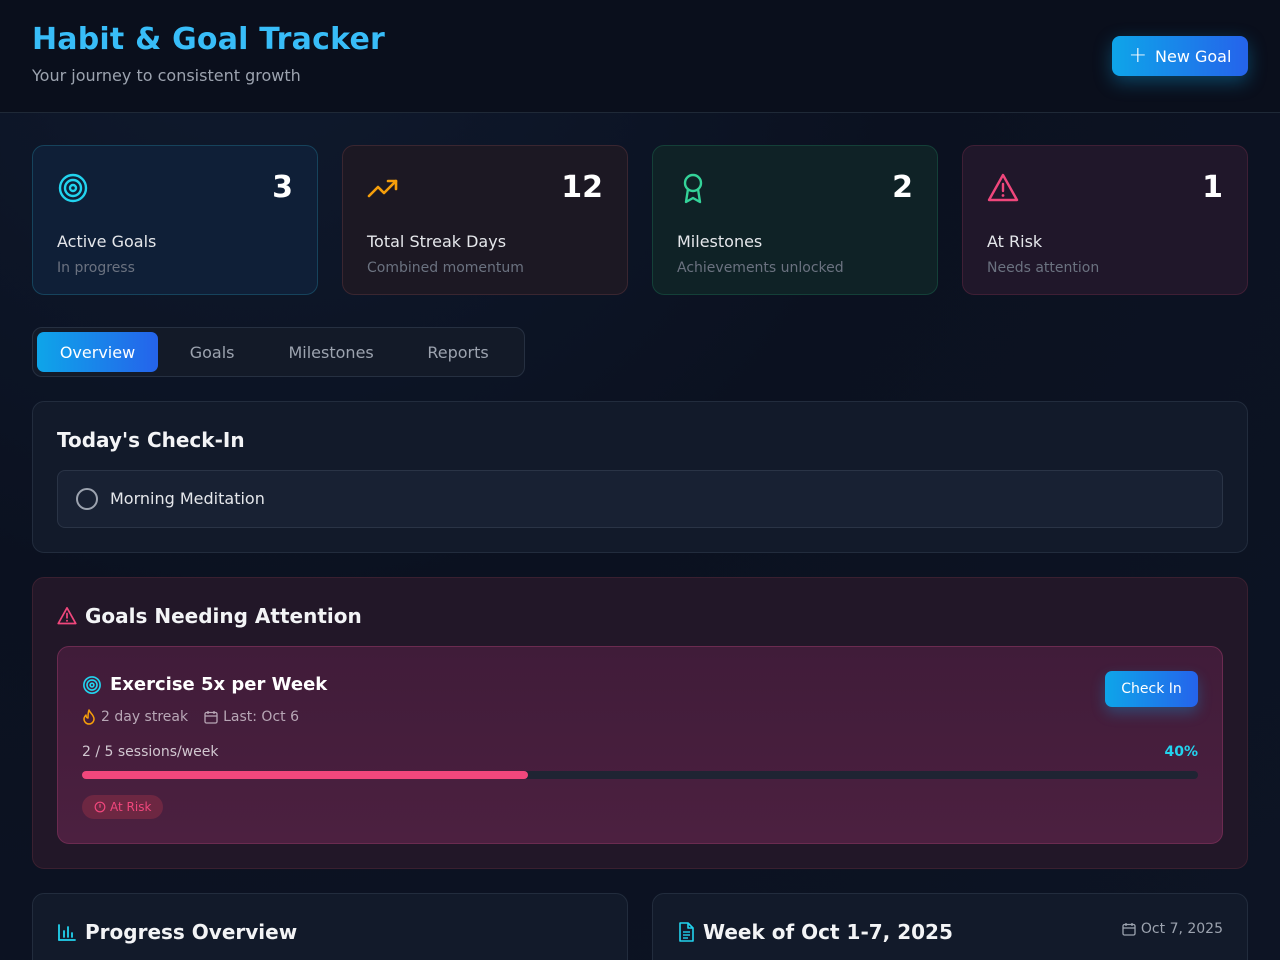  I want to click on app-title: Habit & Goal Tracker, so click(208, 39).